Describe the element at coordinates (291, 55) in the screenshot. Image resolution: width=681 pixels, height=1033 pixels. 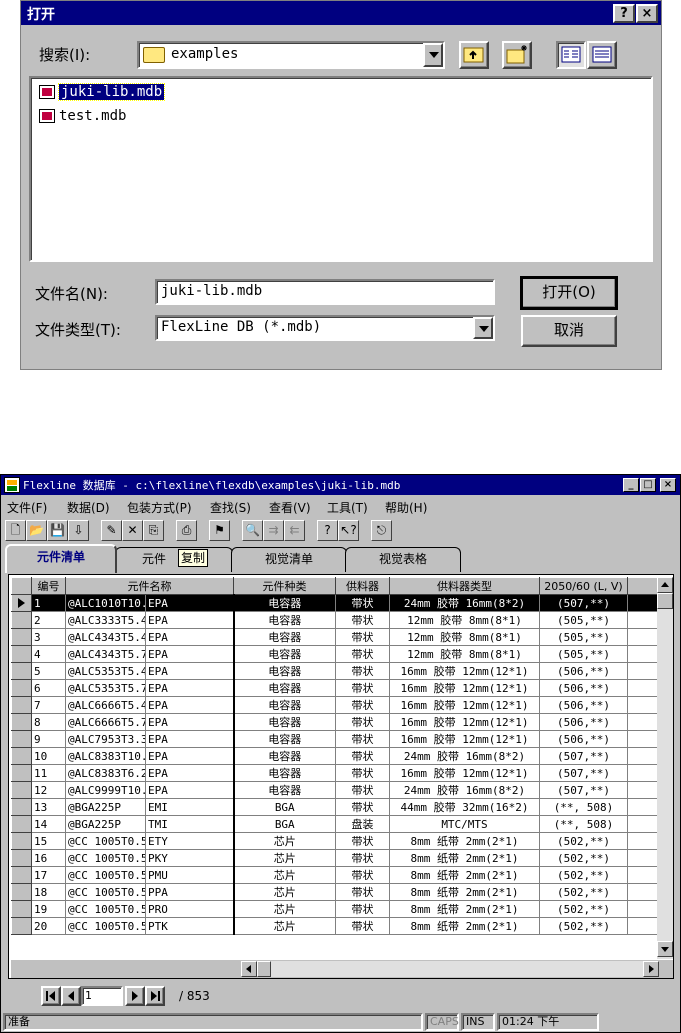
I see `search-in-combo: examples` at that location.